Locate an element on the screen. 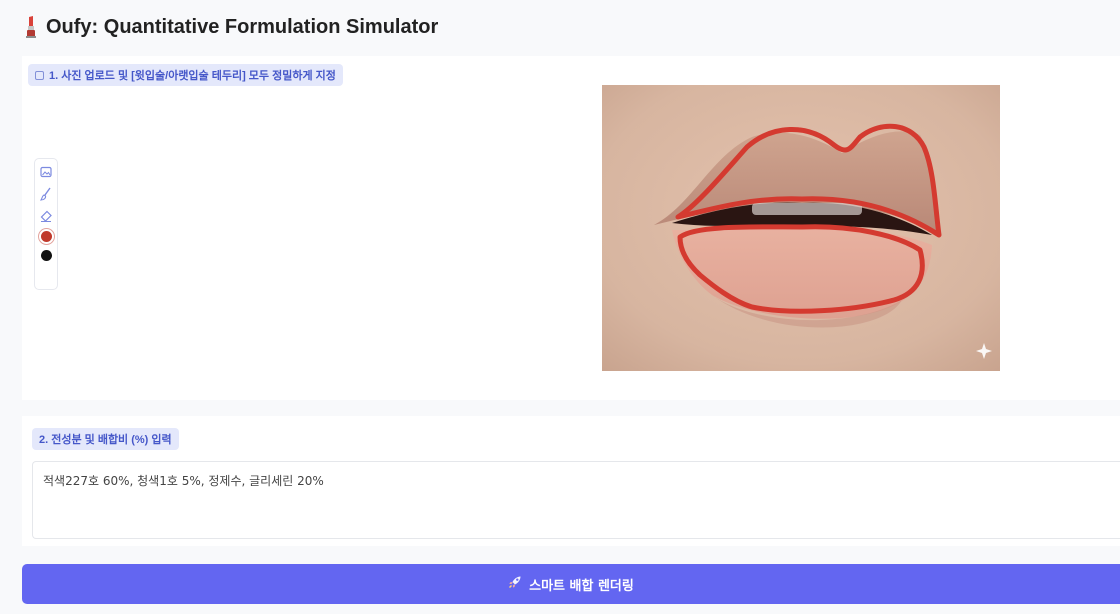  brush-icon is located at coordinates (46, 194).